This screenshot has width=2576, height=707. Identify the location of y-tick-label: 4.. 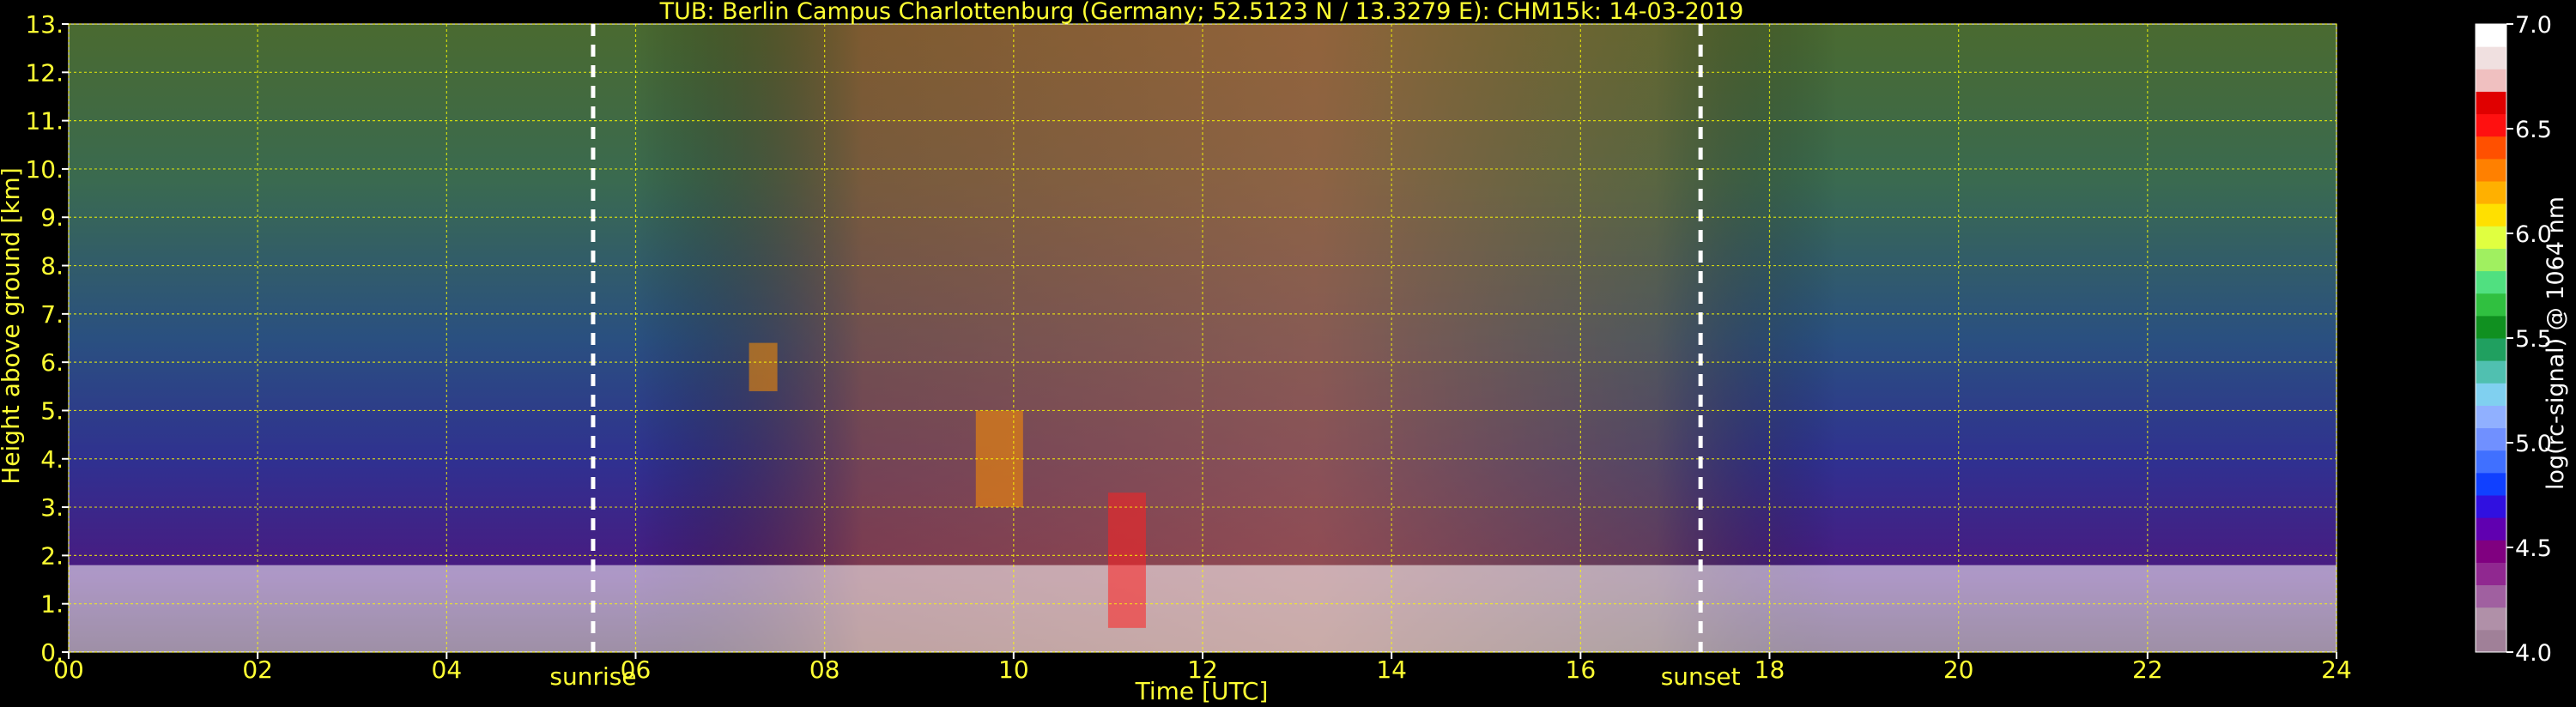
(52, 460).